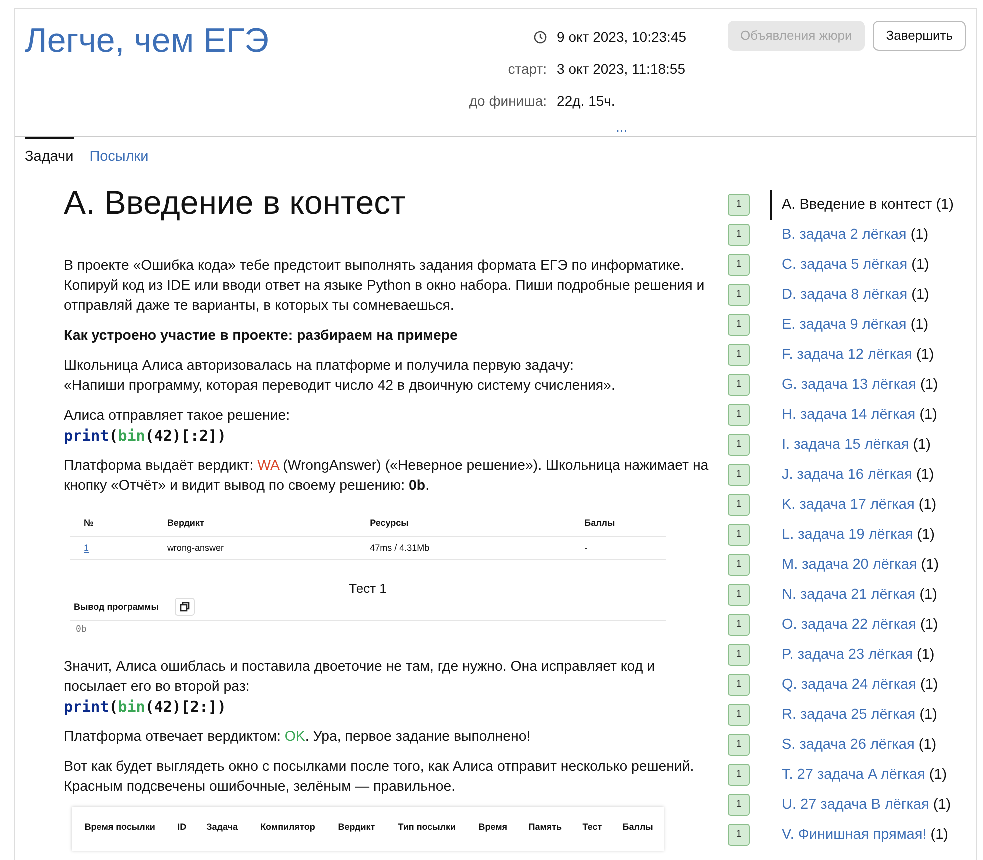 The height and width of the screenshot is (860, 983). What do you see at coordinates (844, 324) in the screenshot?
I see `problem-link: E. задача 9 лёгкая` at bounding box center [844, 324].